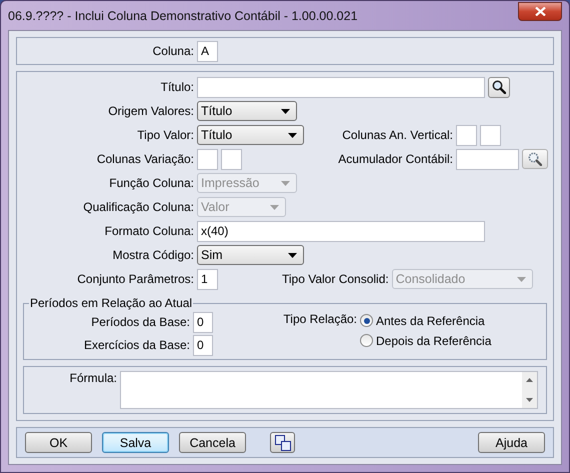  I want to click on field-label: Tipo Valor Consolid:, so click(335, 279).